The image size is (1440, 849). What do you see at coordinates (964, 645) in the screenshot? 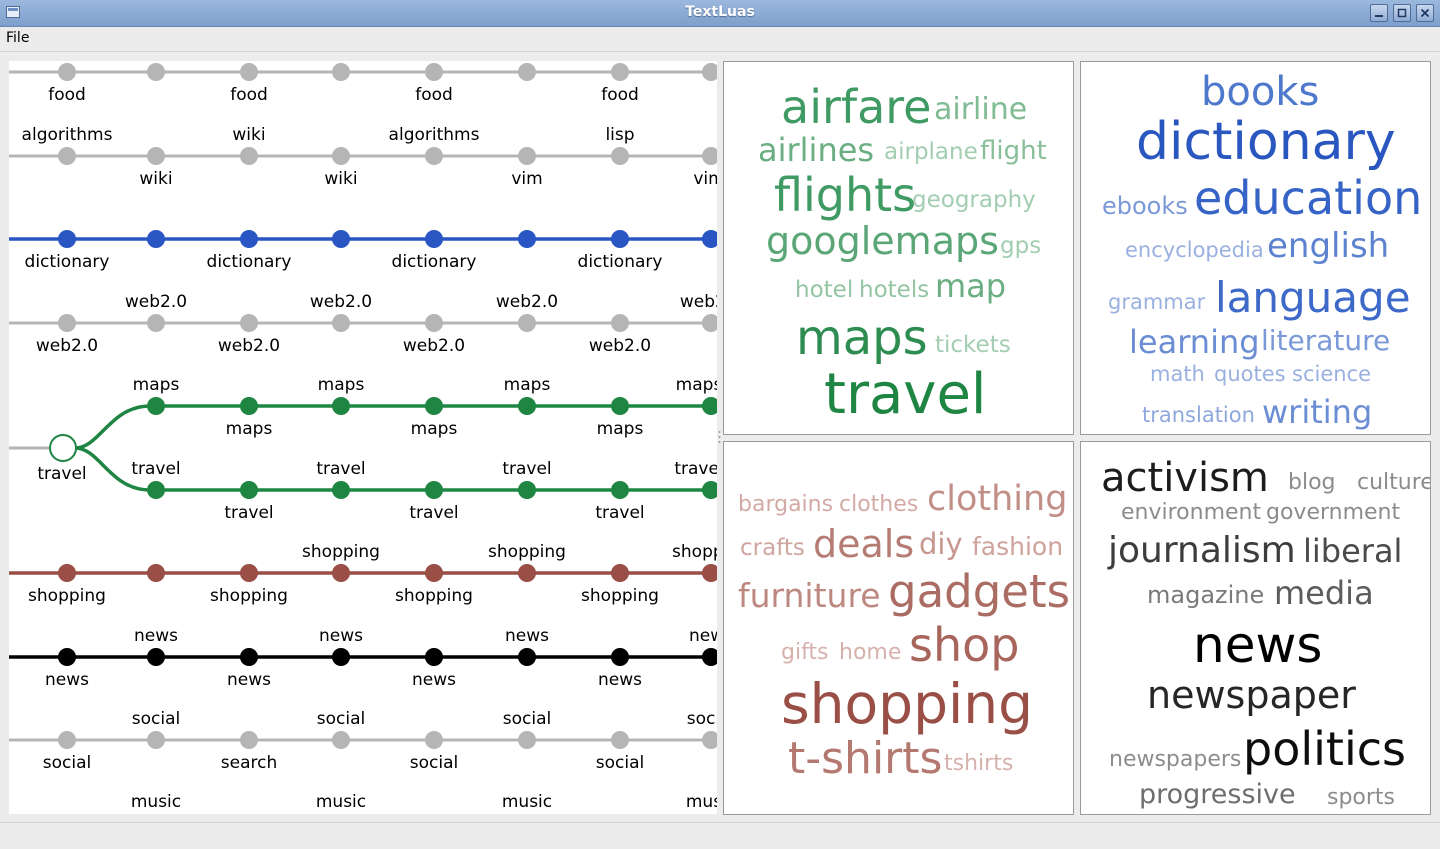
I see `cloud-word-shop: shop` at bounding box center [964, 645].